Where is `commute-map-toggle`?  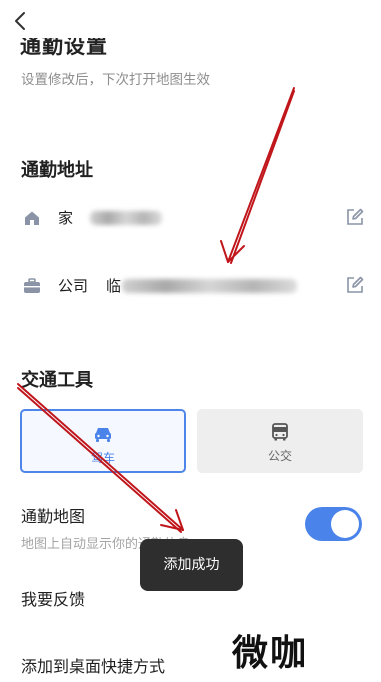
commute-map-toggle is located at coordinates (333, 524).